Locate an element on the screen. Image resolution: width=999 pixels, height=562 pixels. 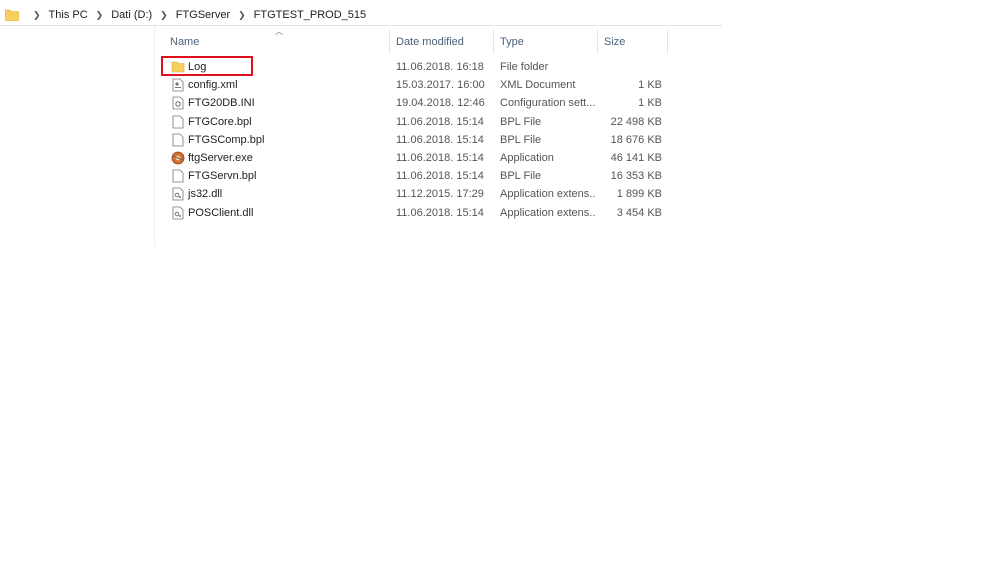
file-name: FTGSComp.bpl is located at coordinates (226, 139).